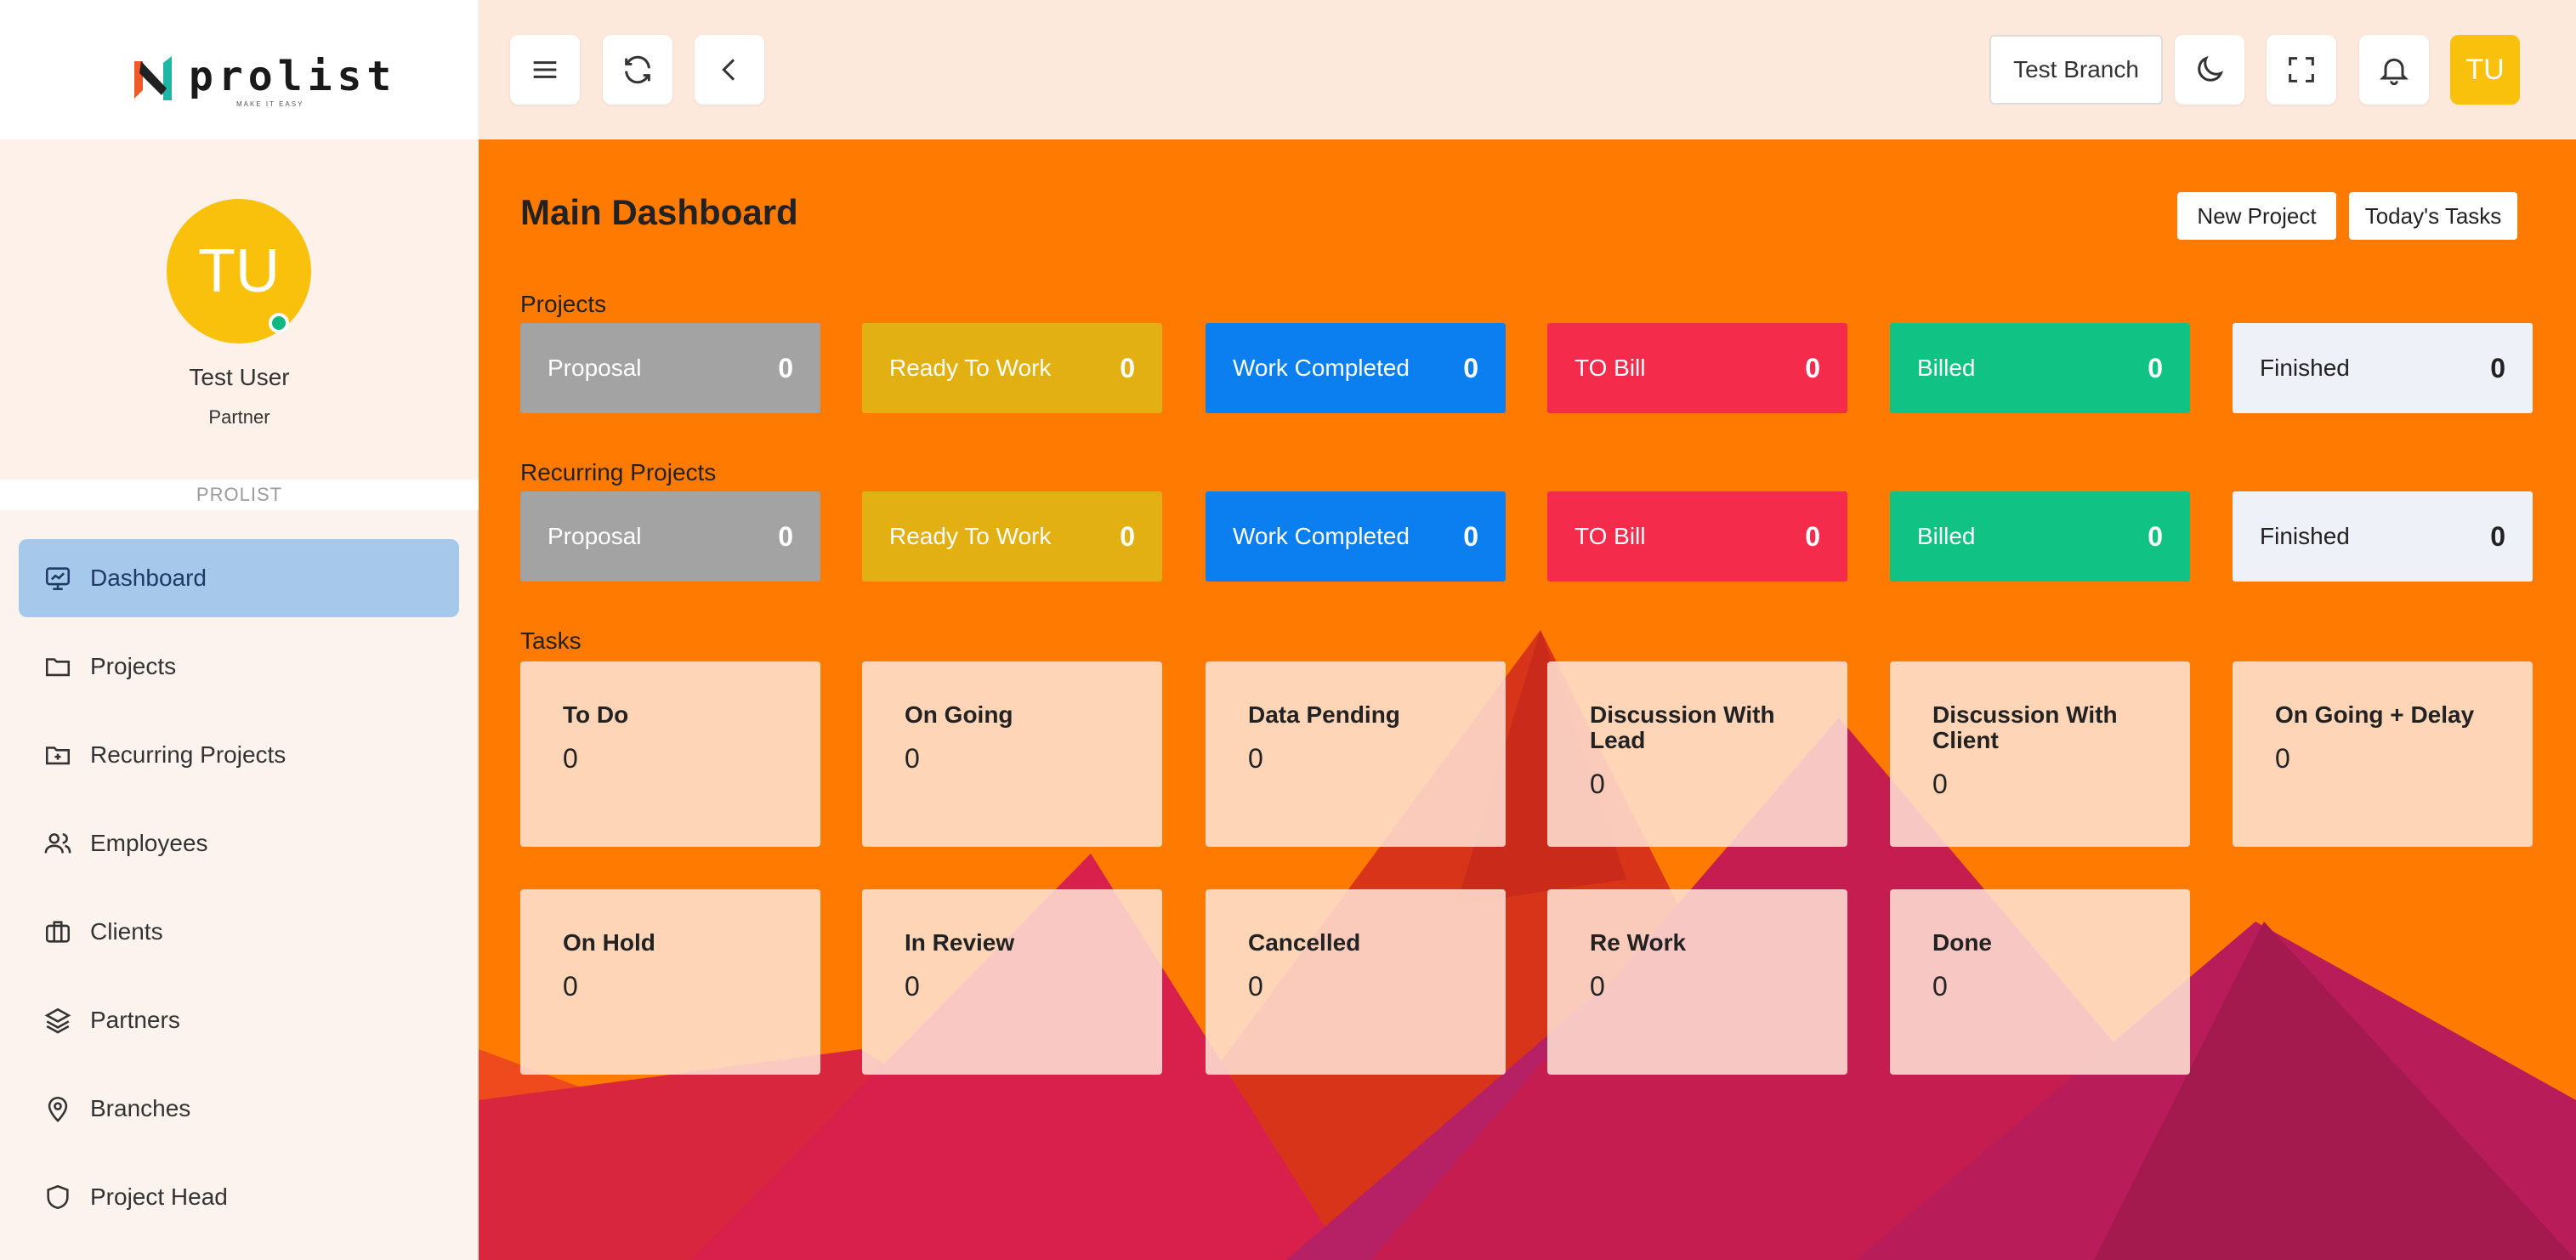 This screenshot has width=2576, height=1260. Describe the element at coordinates (58, 1197) in the screenshot. I see `shield-icon` at that location.